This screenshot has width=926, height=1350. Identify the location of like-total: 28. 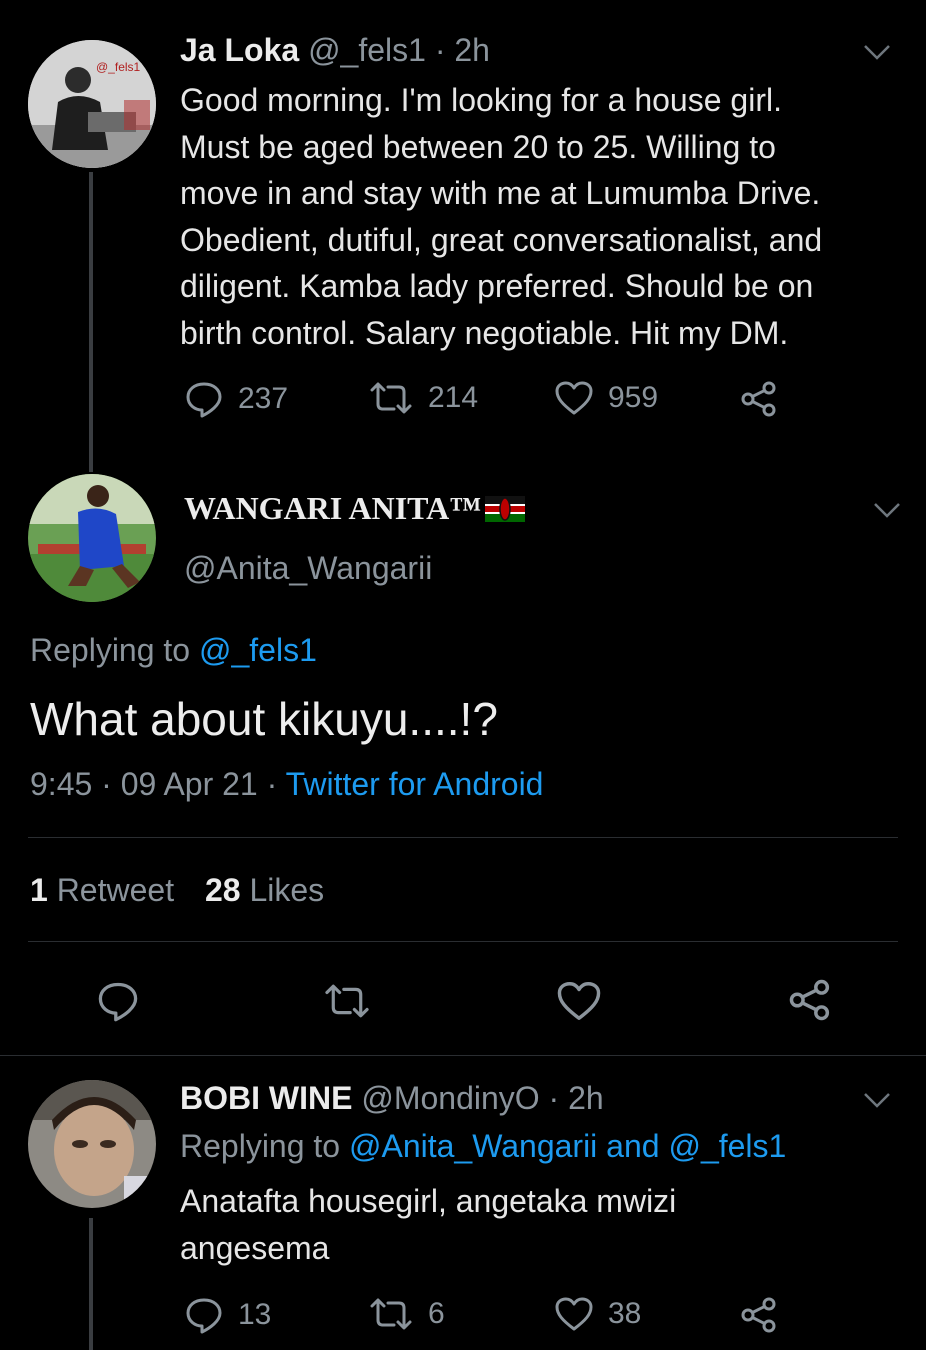
(222, 890).